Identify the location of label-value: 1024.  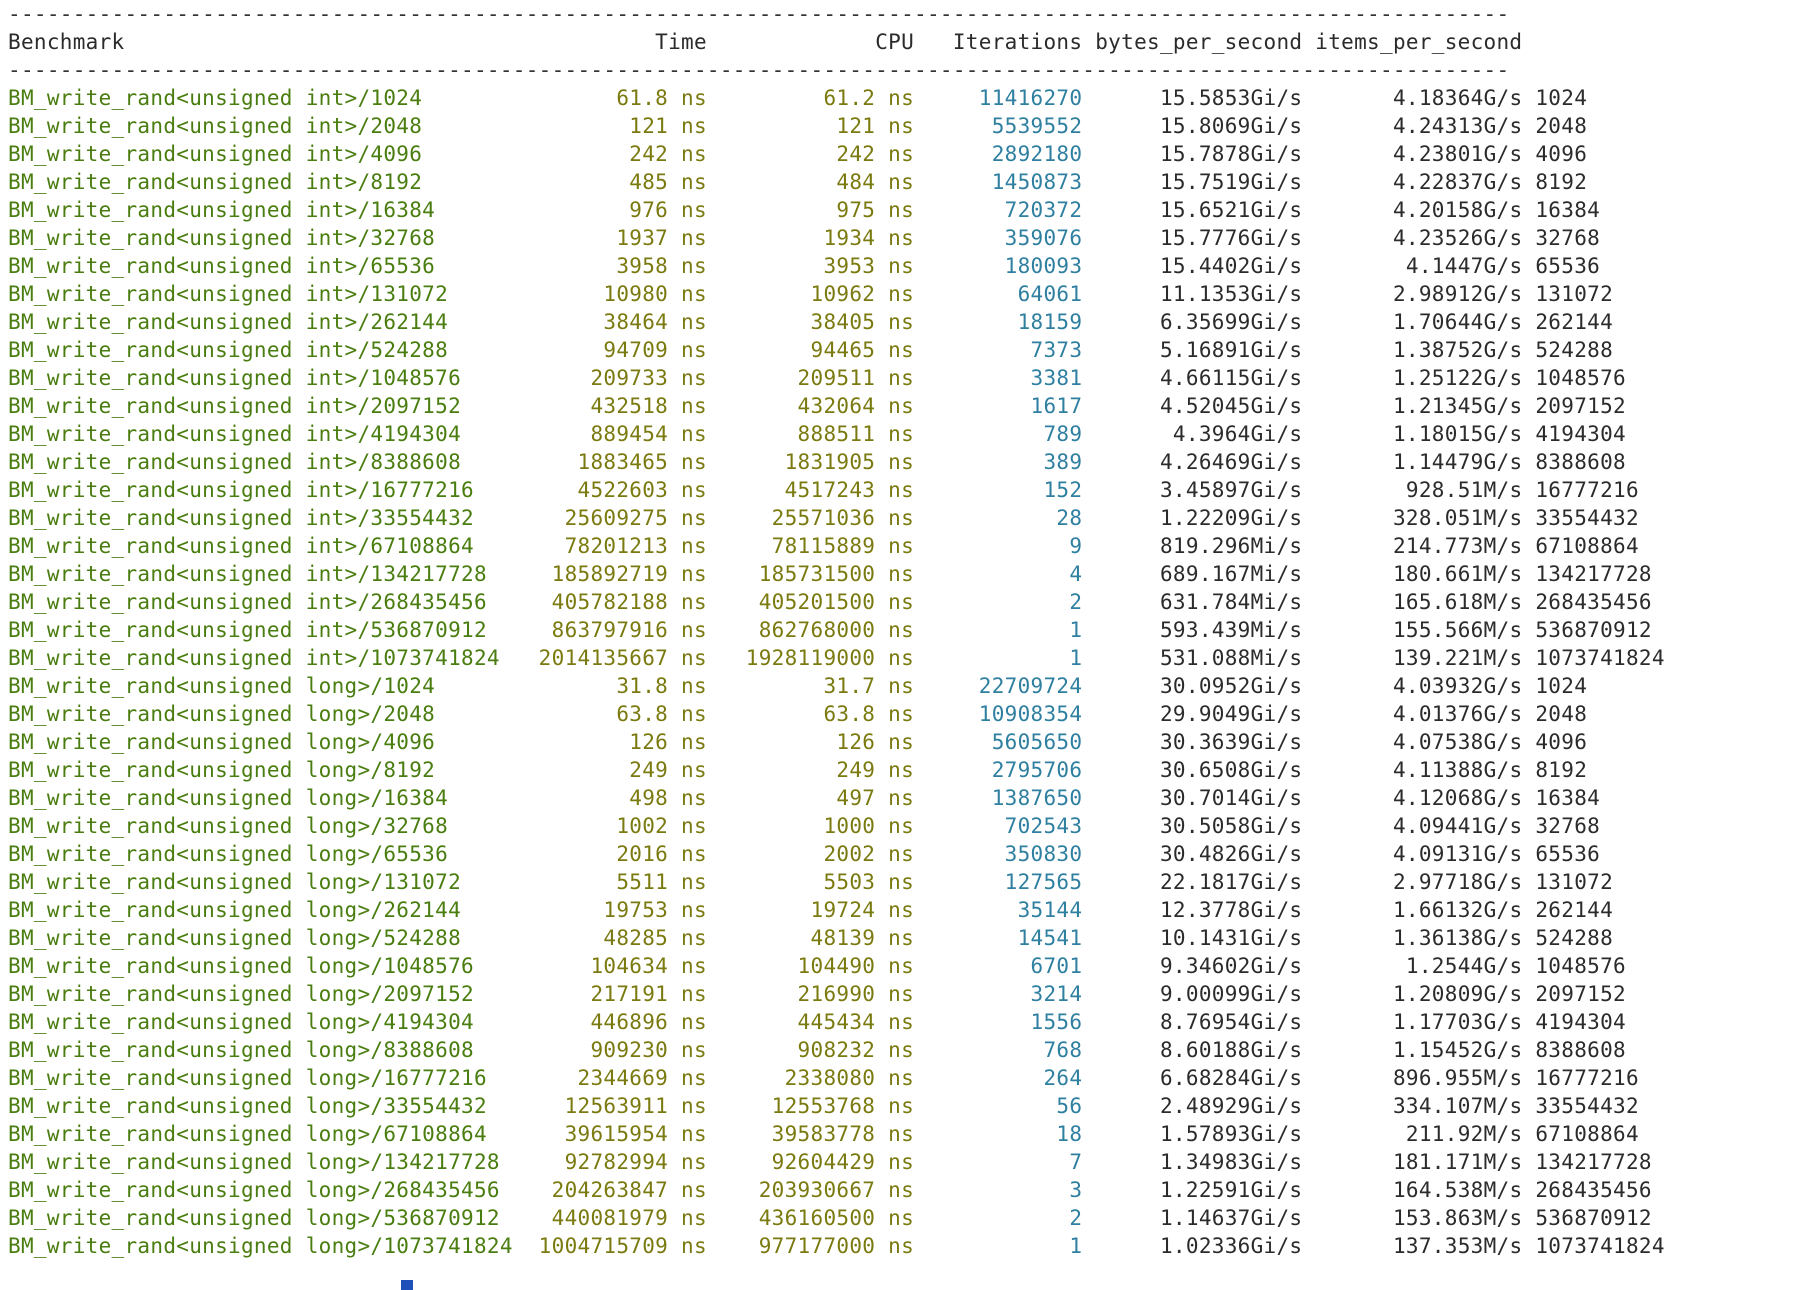
(1555, 98).